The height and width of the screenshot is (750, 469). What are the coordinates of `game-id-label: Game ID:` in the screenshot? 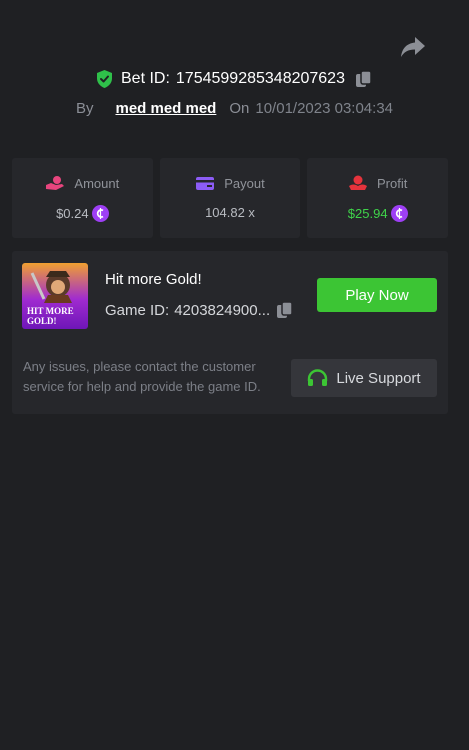 It's located at (137, 310).